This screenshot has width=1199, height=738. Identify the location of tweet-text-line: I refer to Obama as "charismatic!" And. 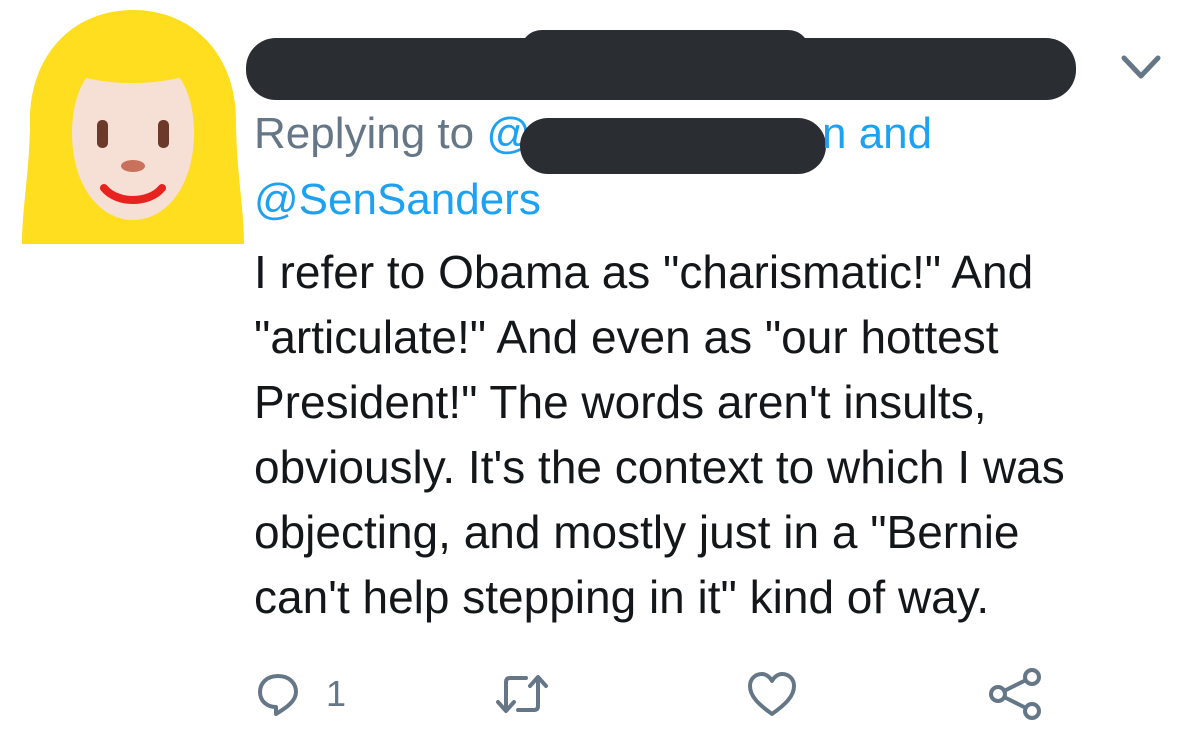
(644, 272).